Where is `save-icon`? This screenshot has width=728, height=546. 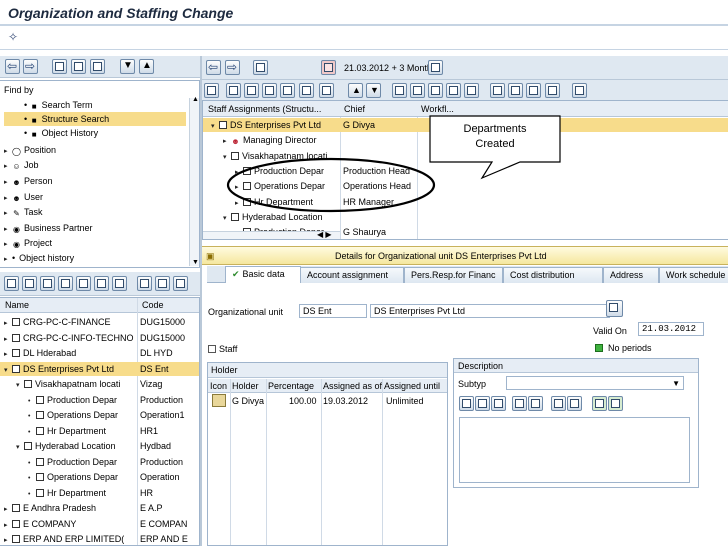
save-icon is located at coordinates (435, 67).